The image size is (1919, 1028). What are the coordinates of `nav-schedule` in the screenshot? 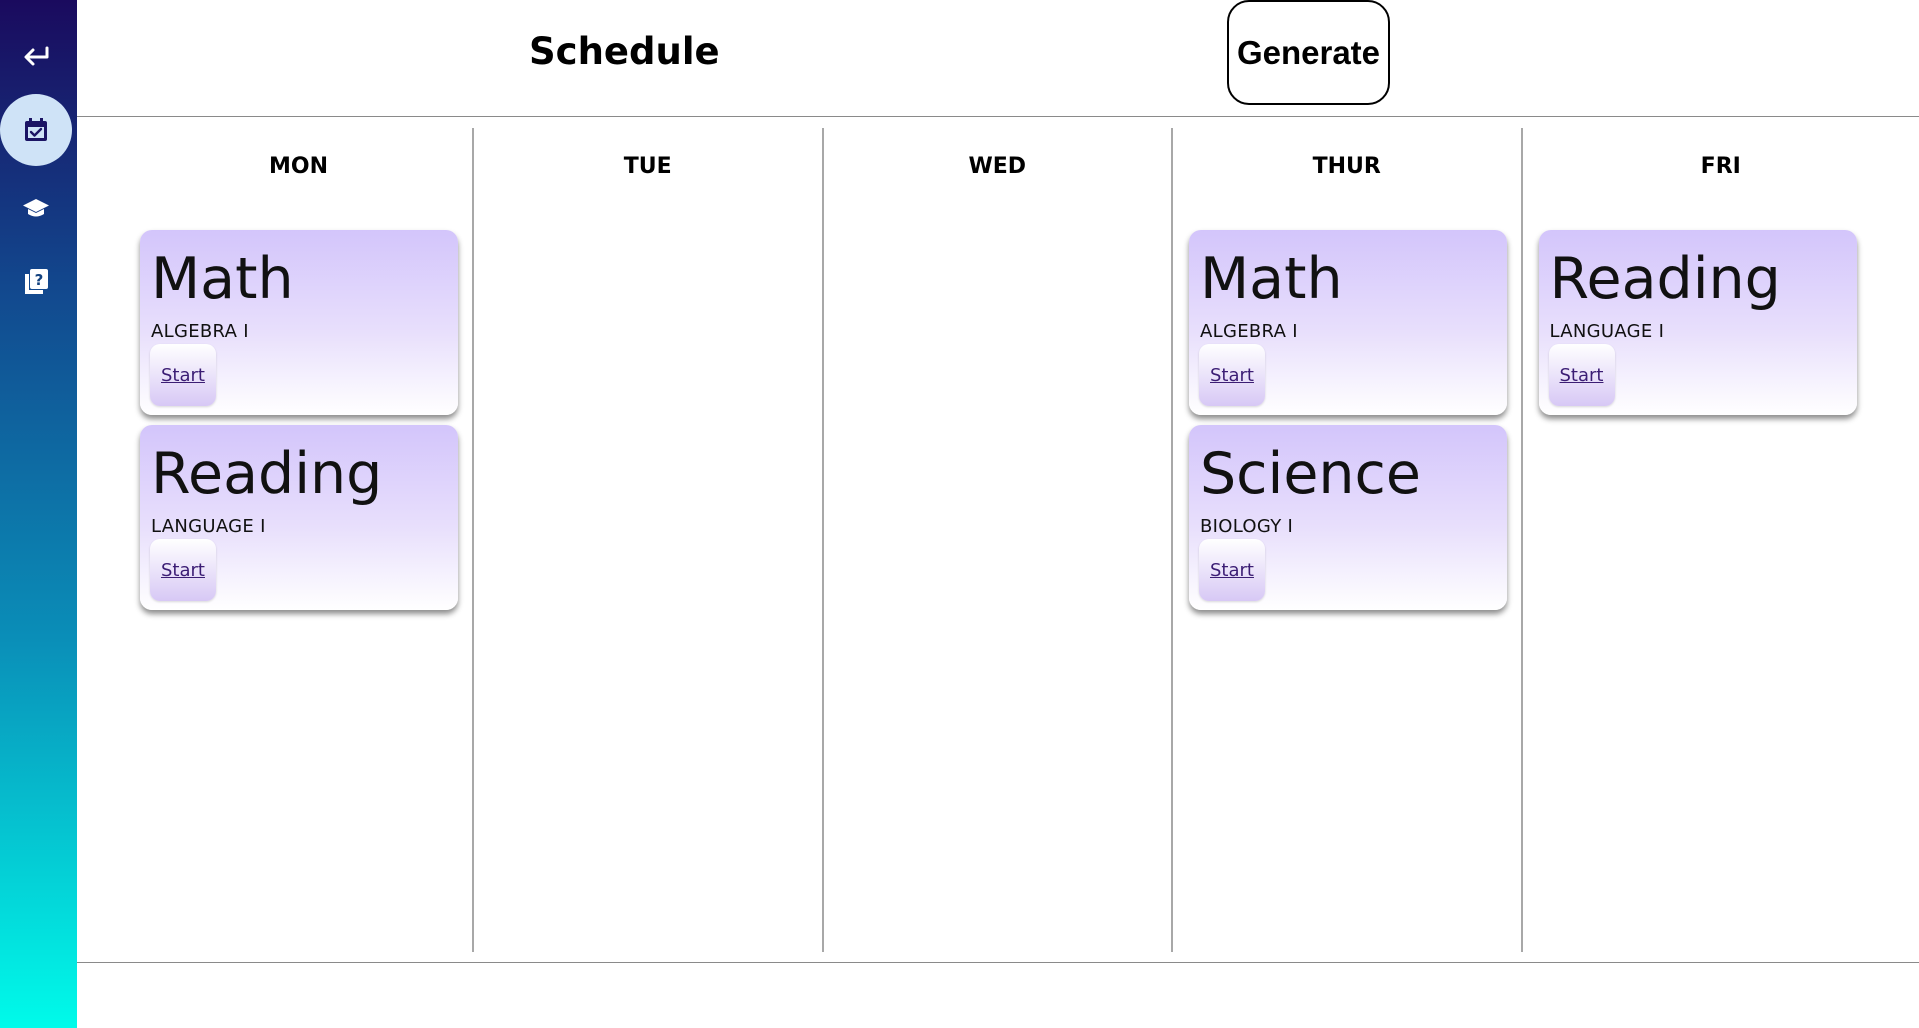 It's located at (36, 130).